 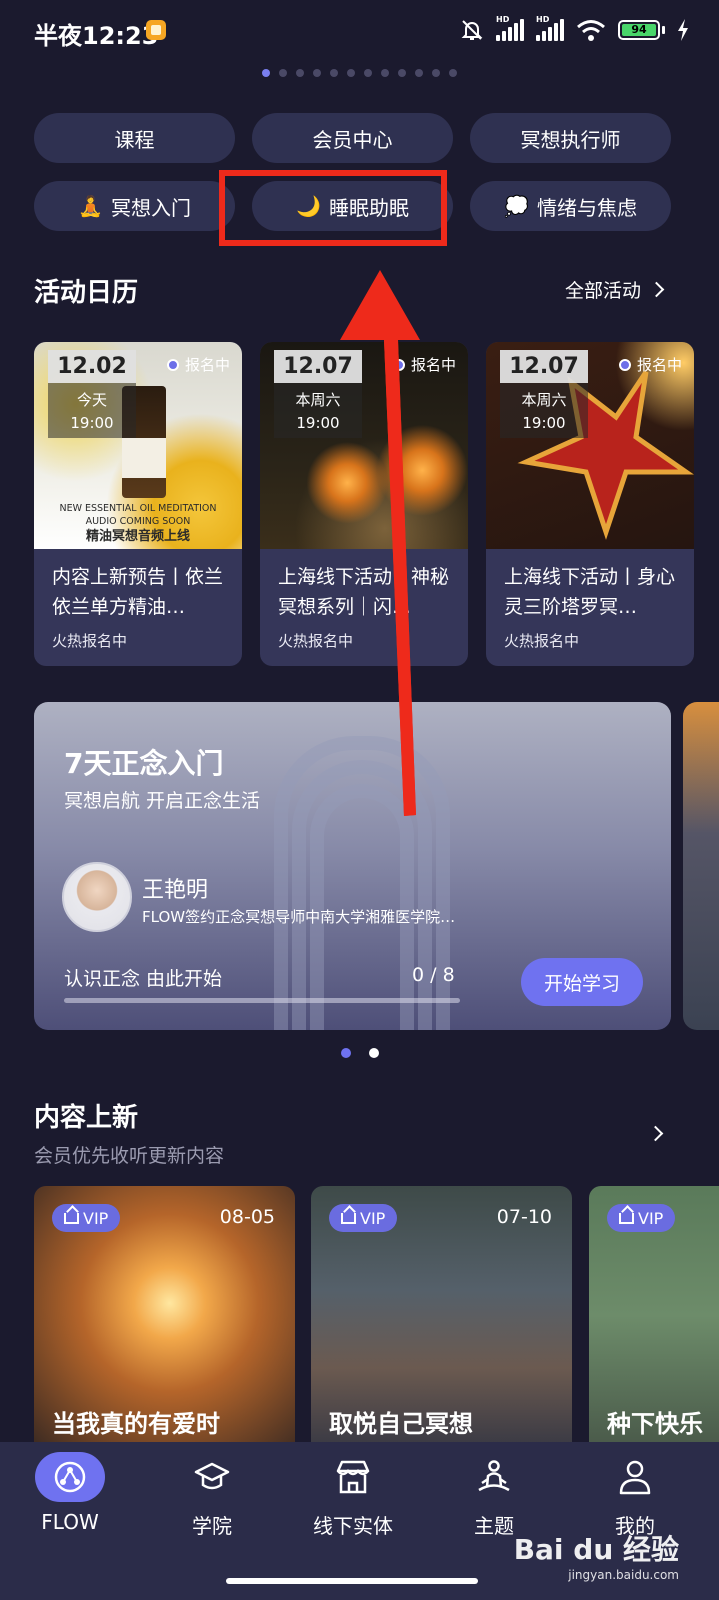 What do you see at coordinates (591, 30) in the screenshot?
I see `wifi-icon` at bounding box center [591, 30].